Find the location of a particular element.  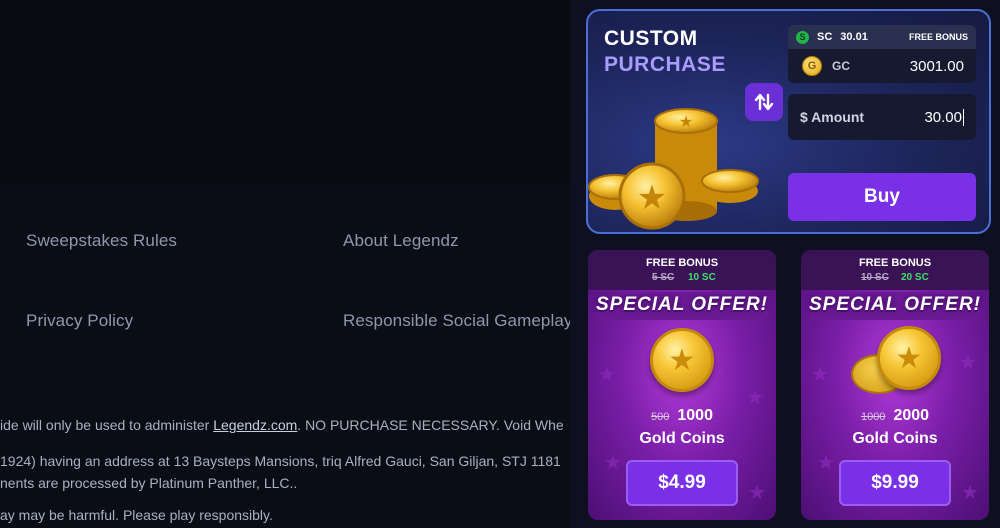

amount-input: $ Amount 30.00 is located at coordinates (882, 117).